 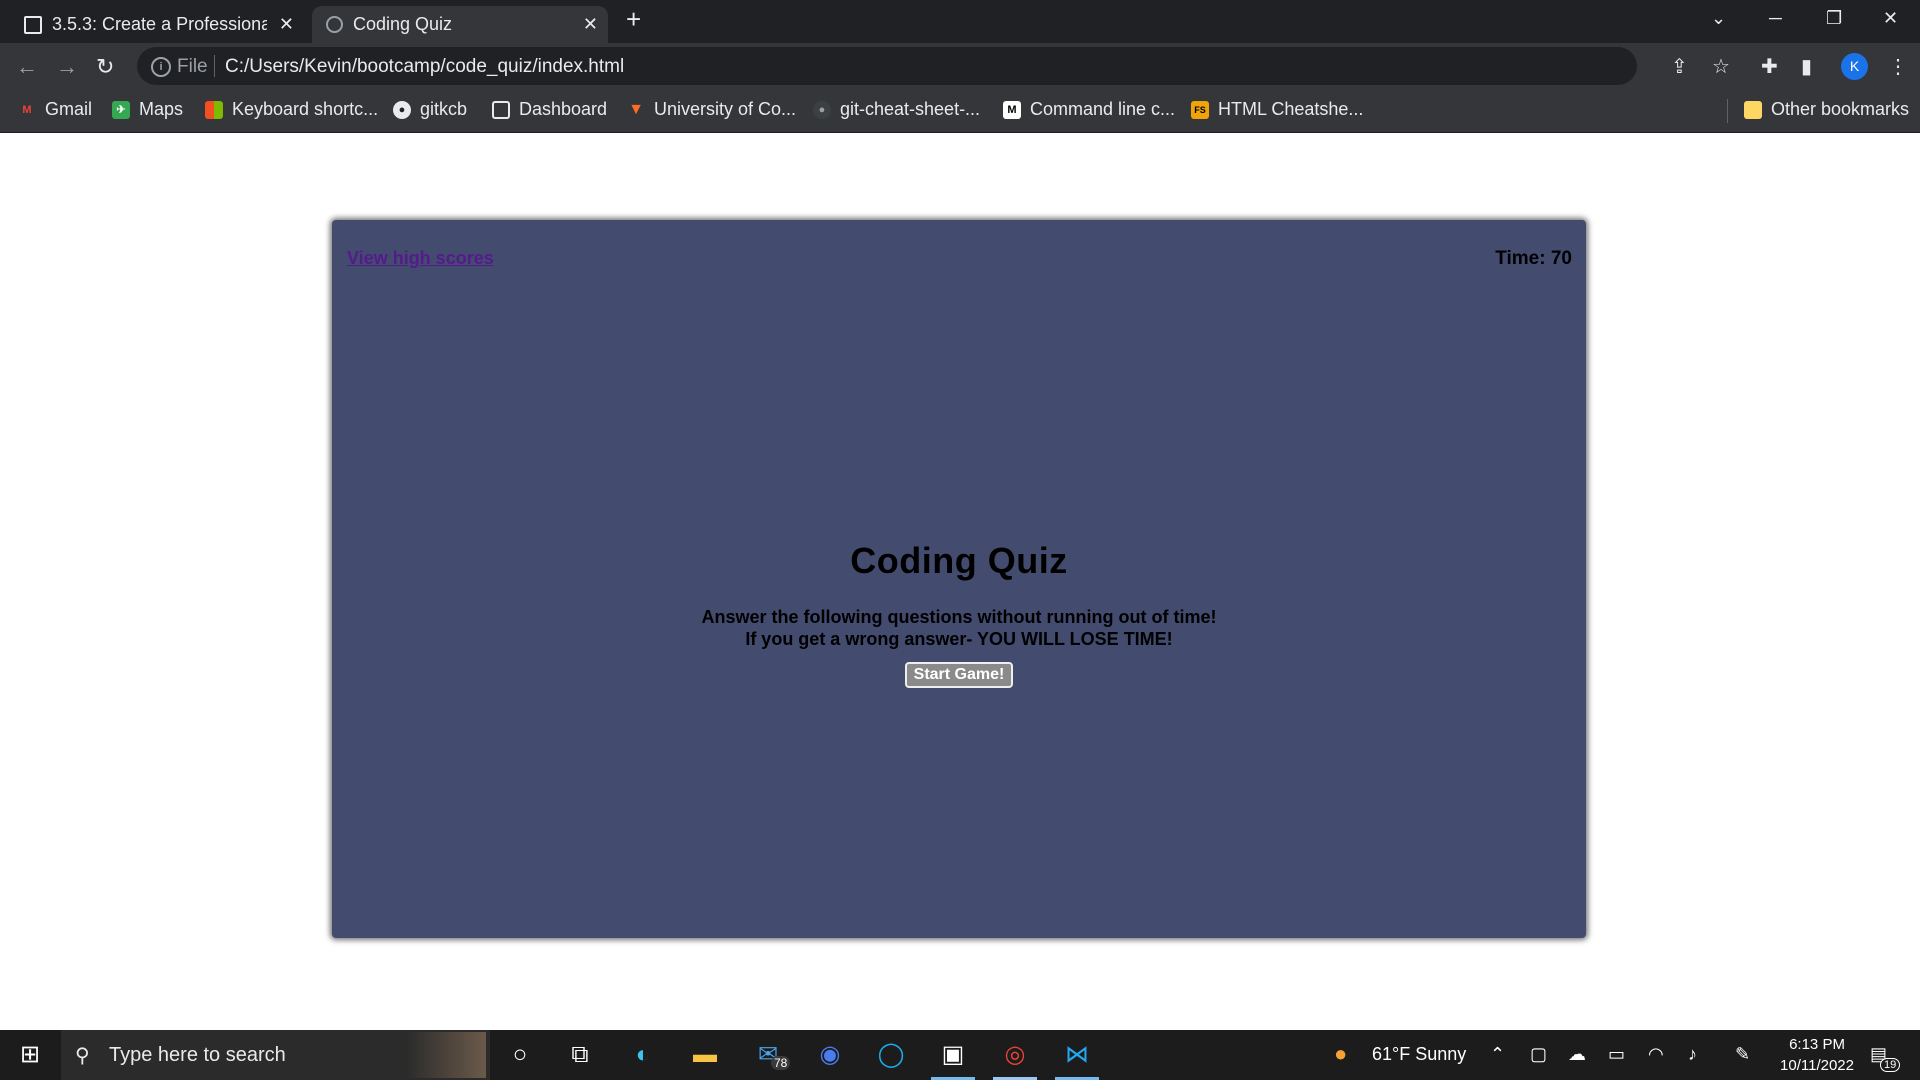 What do you see at coordinates (1769, 66) in the screenshot?
I see `extensions-icon: ✚` at bounding box center [1769, 66].